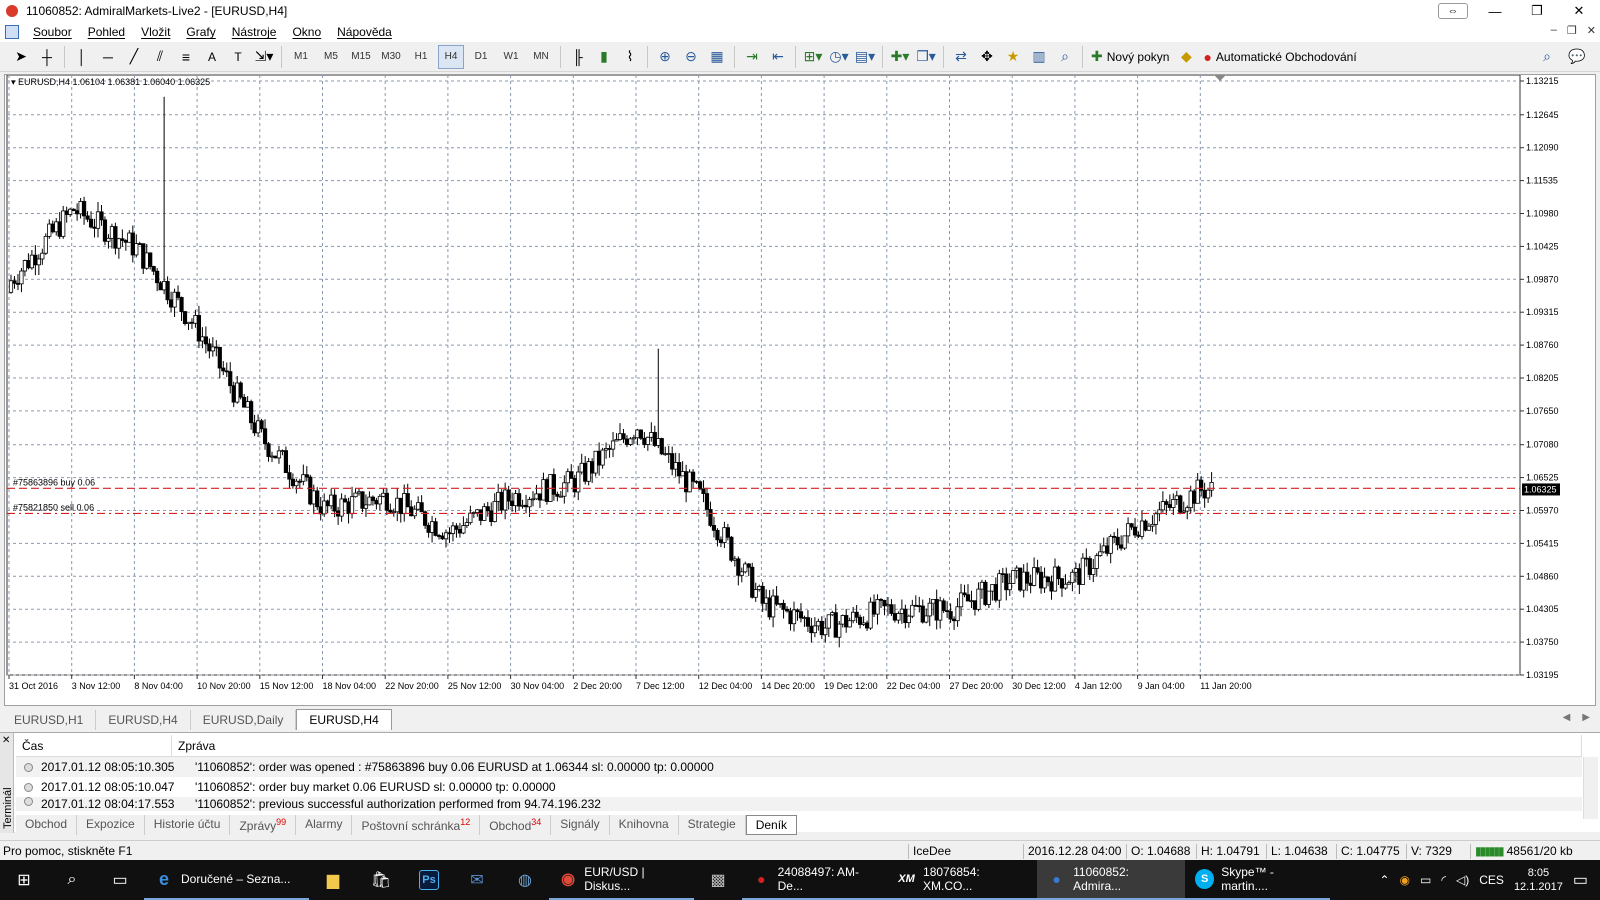  I want to click on chevron-up-icon: ⌃, so click(1384, 880).